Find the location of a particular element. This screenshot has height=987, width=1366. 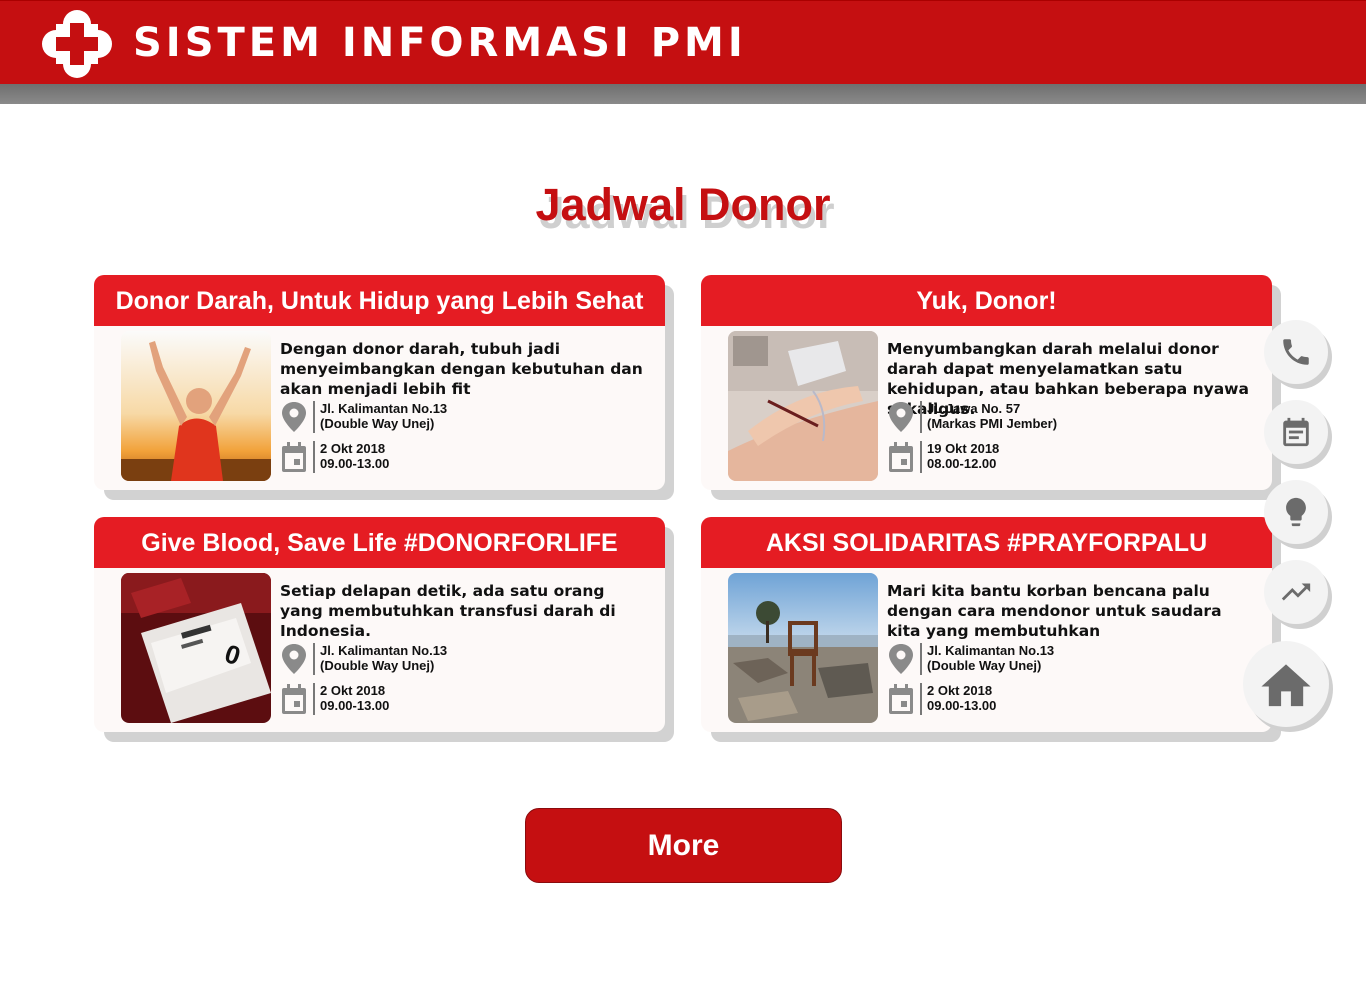

address-detail: (Markas PMI Jember) is located at coordinates (992, 423).